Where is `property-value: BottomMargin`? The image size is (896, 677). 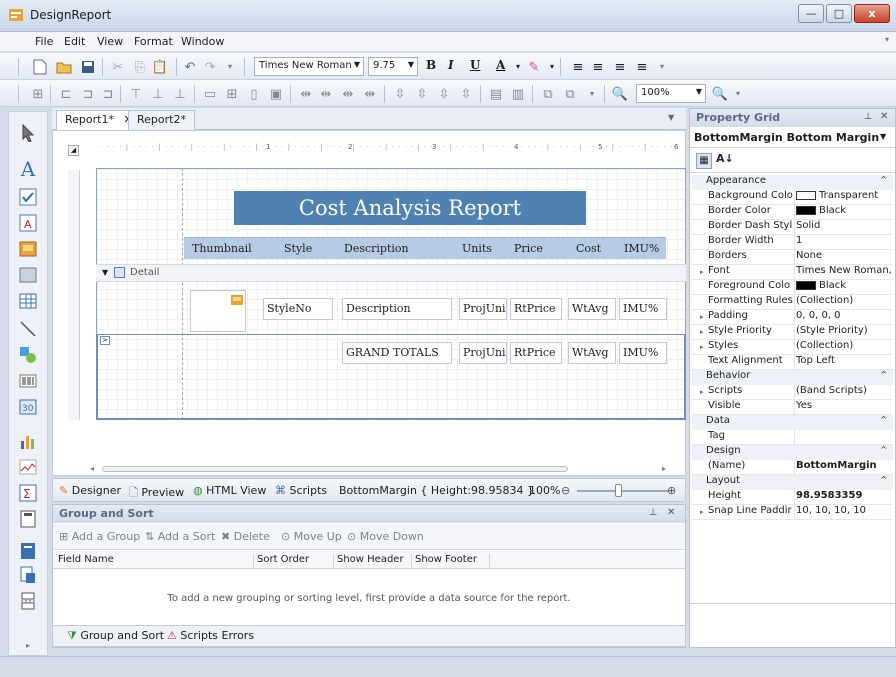 property-value: BottomMargin is located at coordinates (844, 465).